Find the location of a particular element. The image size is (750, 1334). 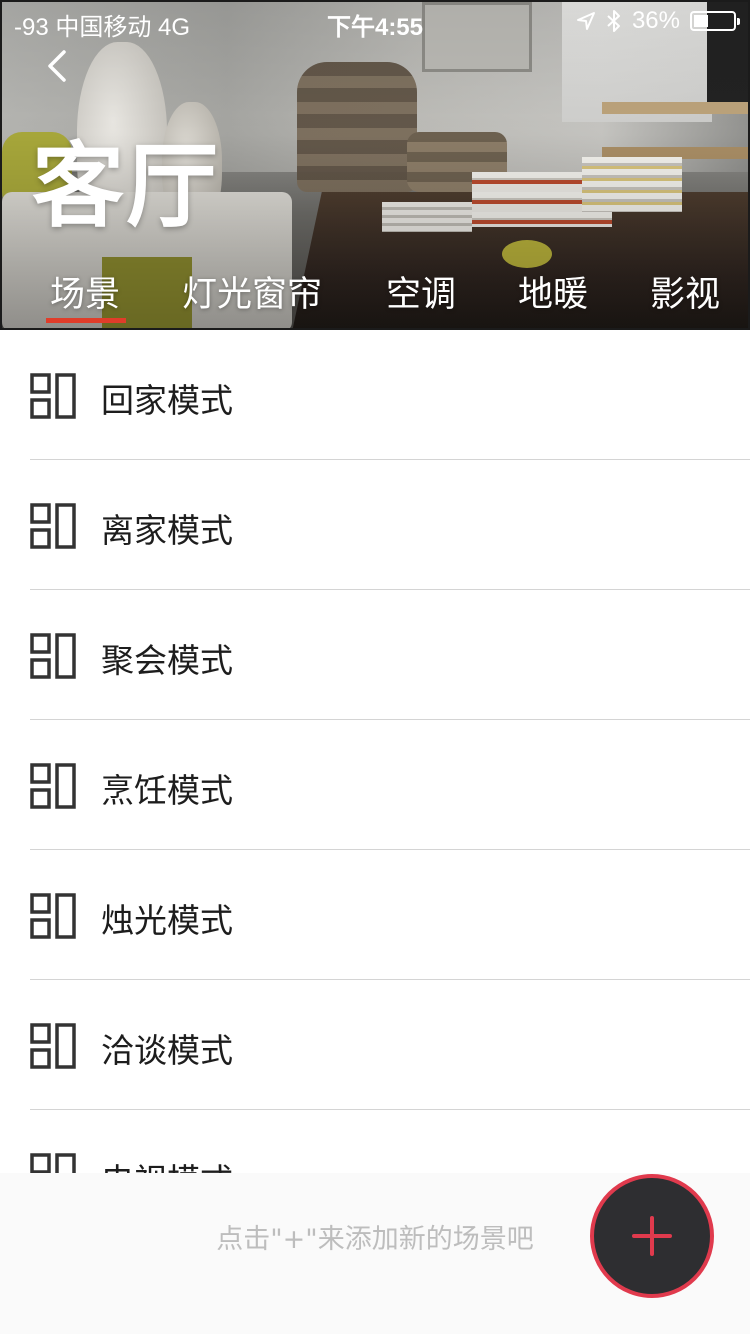

status-bar: -93 中国移动 4G 下午4:55 36% is located at coordinates (375, 20).